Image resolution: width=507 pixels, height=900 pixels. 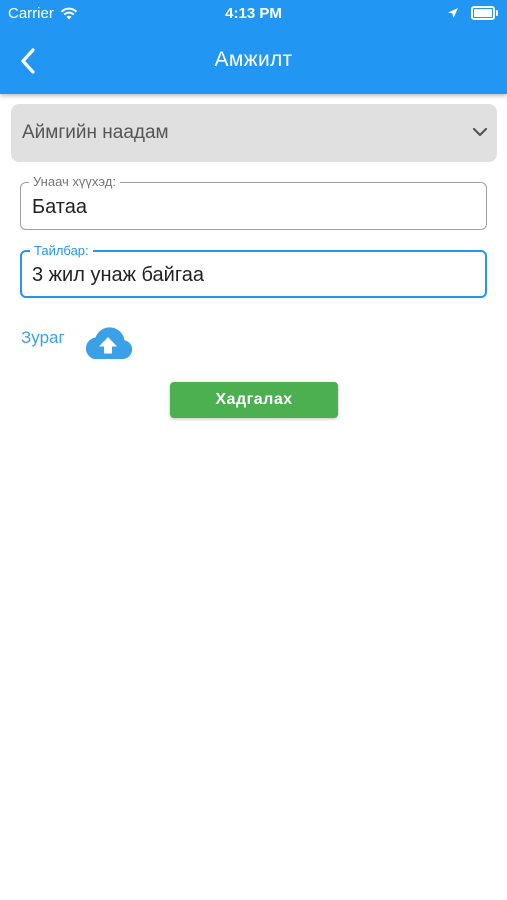 I want to click on battery-icon, so click(x=484, y=13).